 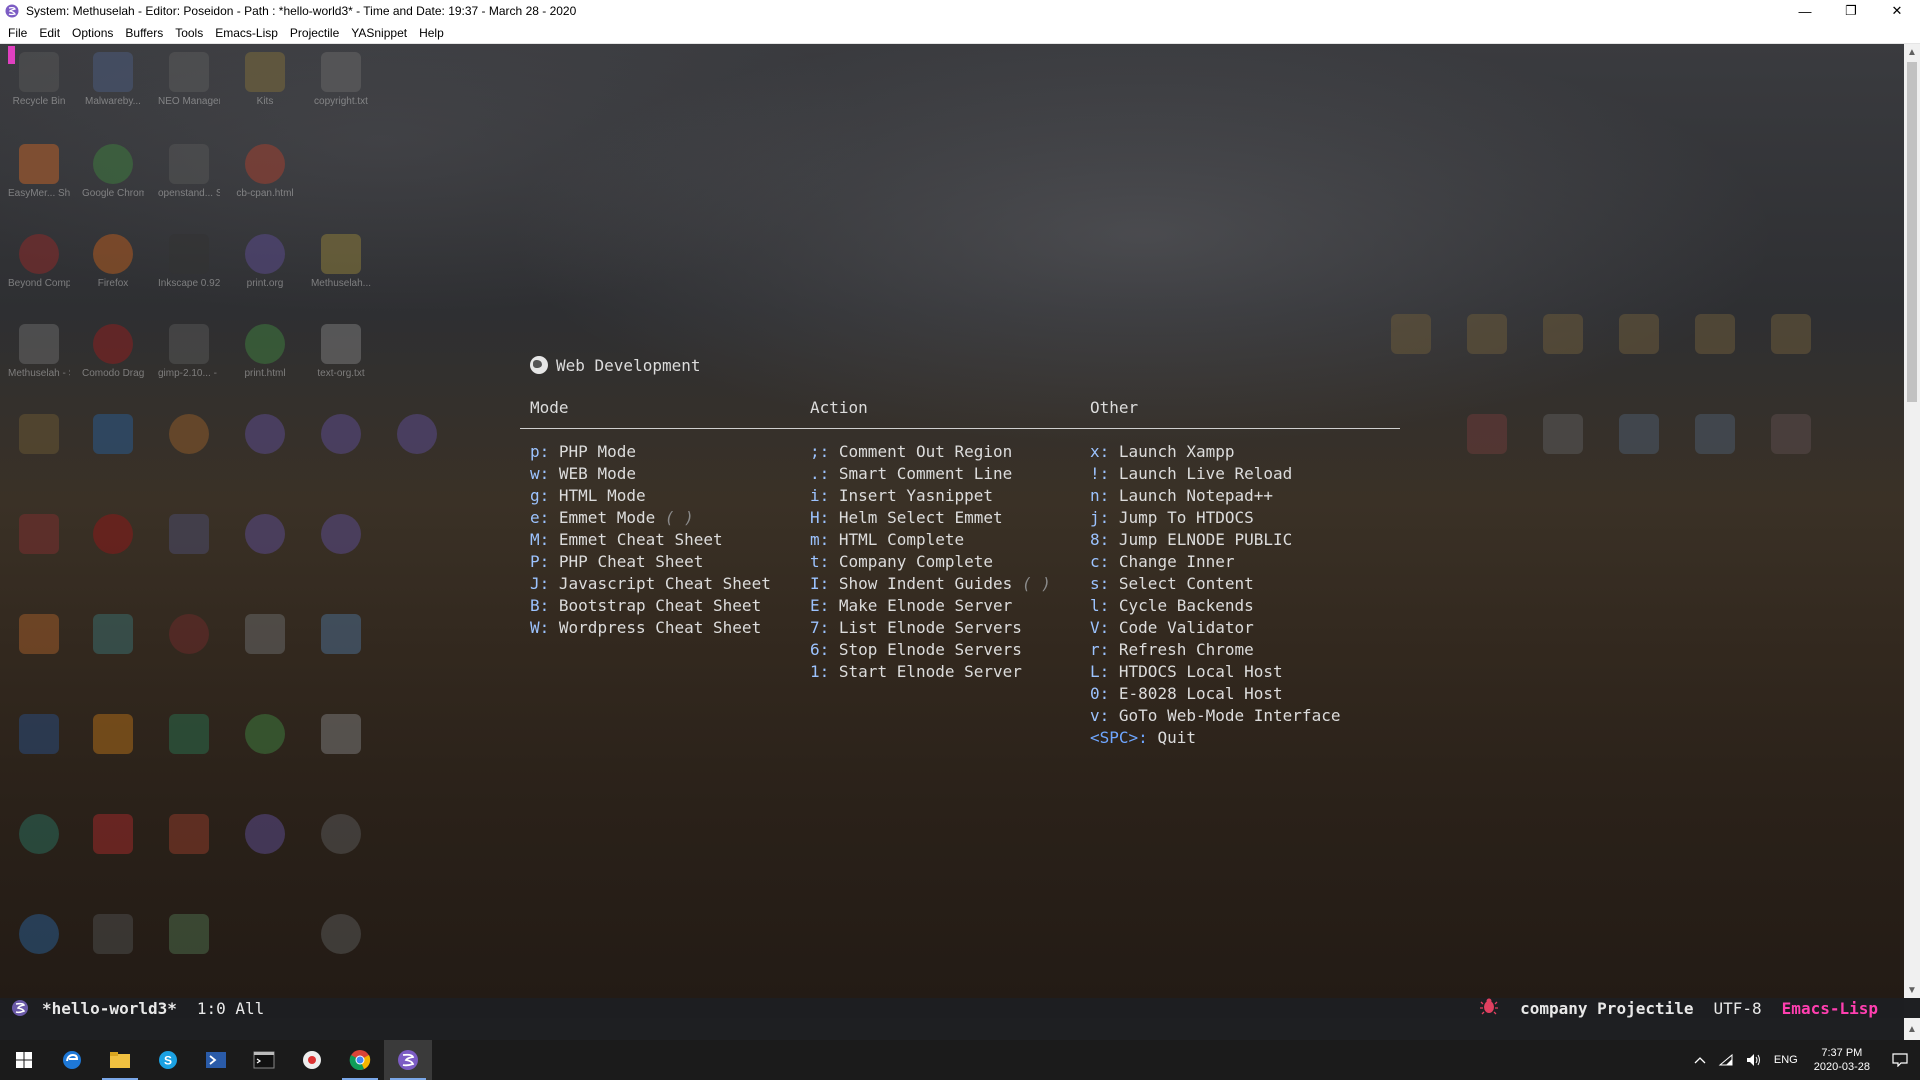 I want to click on hydra-command: V: Code Validator, so click(x=1230, y=628).